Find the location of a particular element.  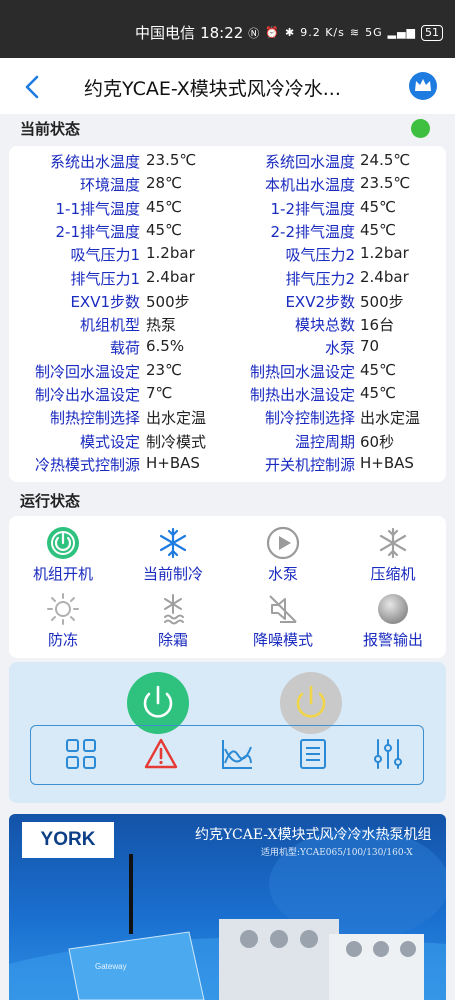

param-label: EXV1步数 is located at coordinates (105, 301).